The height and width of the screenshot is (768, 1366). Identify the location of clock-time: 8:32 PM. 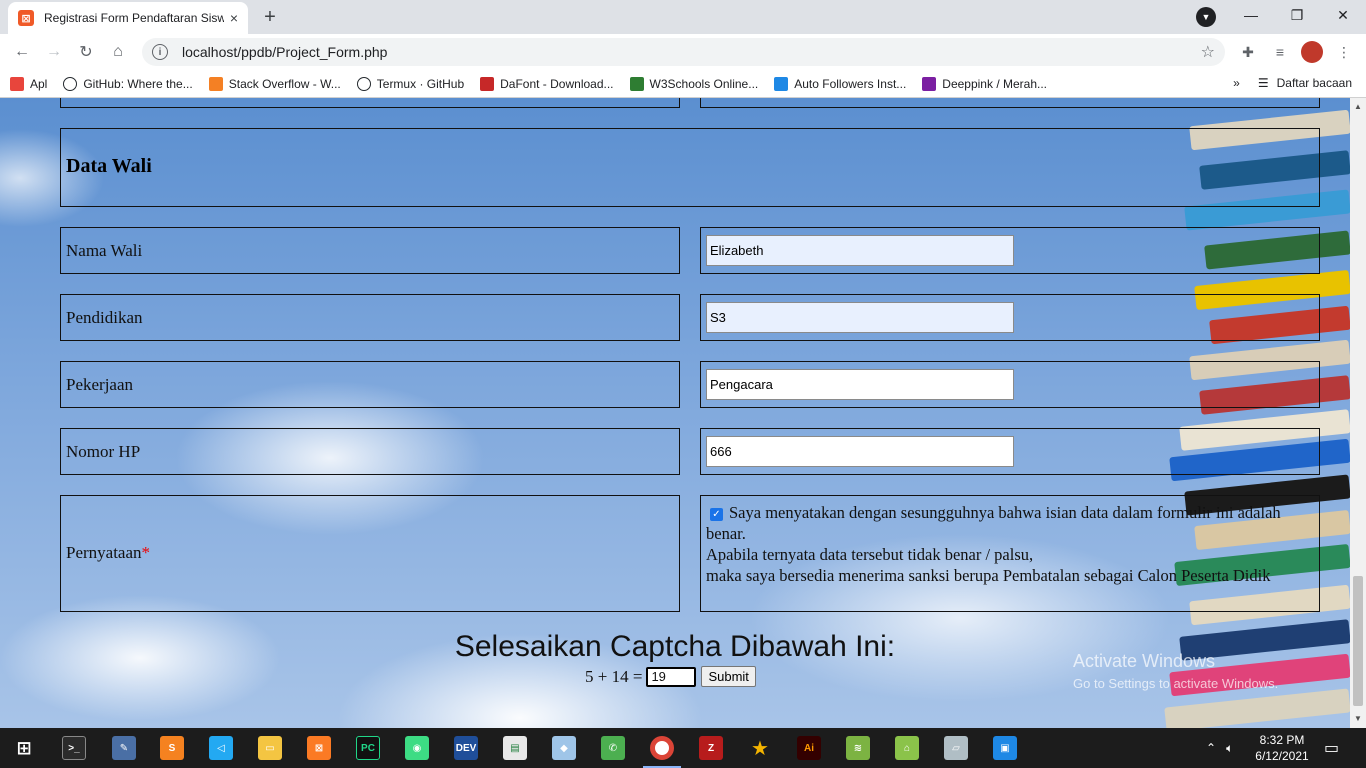
(1282, 740).